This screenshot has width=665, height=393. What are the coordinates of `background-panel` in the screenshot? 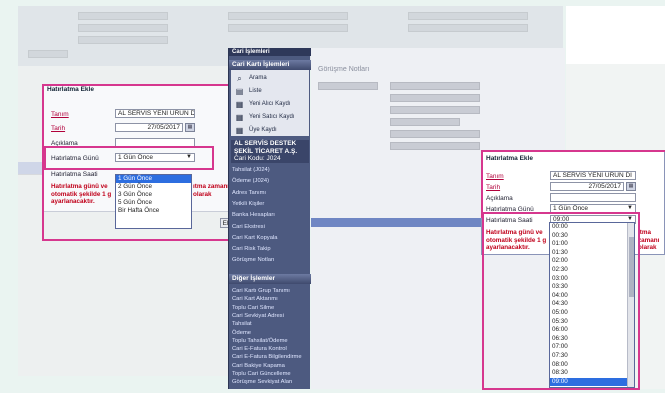 It's located at (615, 35).